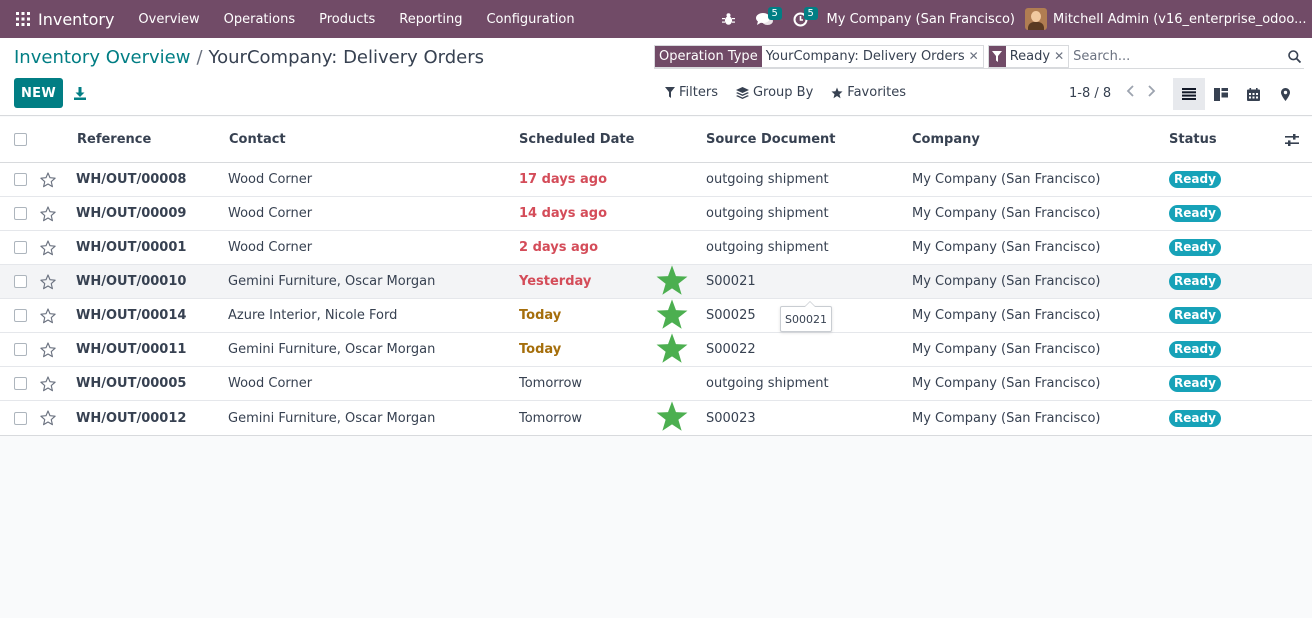 The height and width of the screenshot is (618, 1312). What do you see at coordinates (921, 19) in the screenshot?
I see `company-switcher: My Company (San Francisco)` at bounding box center [921, 19].